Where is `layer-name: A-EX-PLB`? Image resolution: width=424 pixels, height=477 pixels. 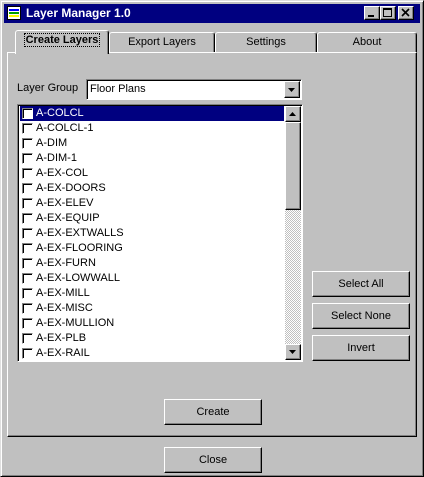
layer-name: A-EX-PLB is located at coordinates (61, 338).